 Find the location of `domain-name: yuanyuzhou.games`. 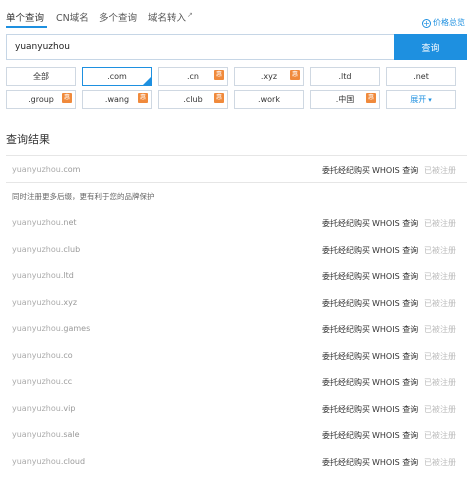

domain-name: yuanyuzhou.games is located at coordinates (51, 328).